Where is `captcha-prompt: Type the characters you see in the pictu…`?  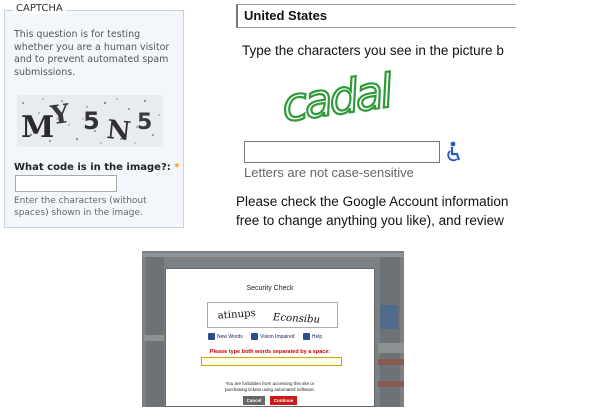 captcha-prompt: Type the characters you see in the pictu… is located at coordinates (373, 50).